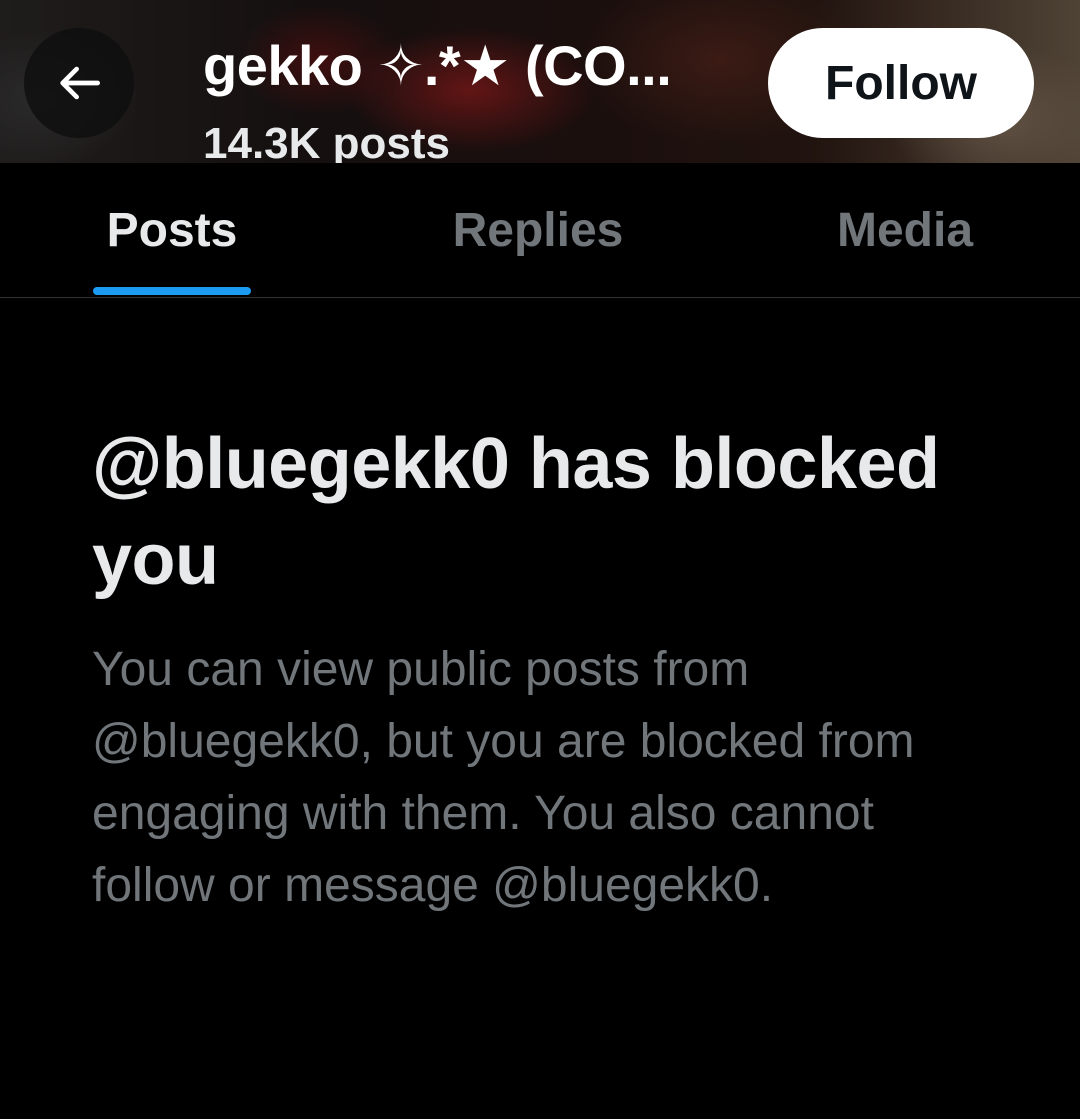 This screenshot has width=1080, height=1119. Describe the element at coordinates (905, 230) in the screenshot. I see `tab-media: Media` at that location.